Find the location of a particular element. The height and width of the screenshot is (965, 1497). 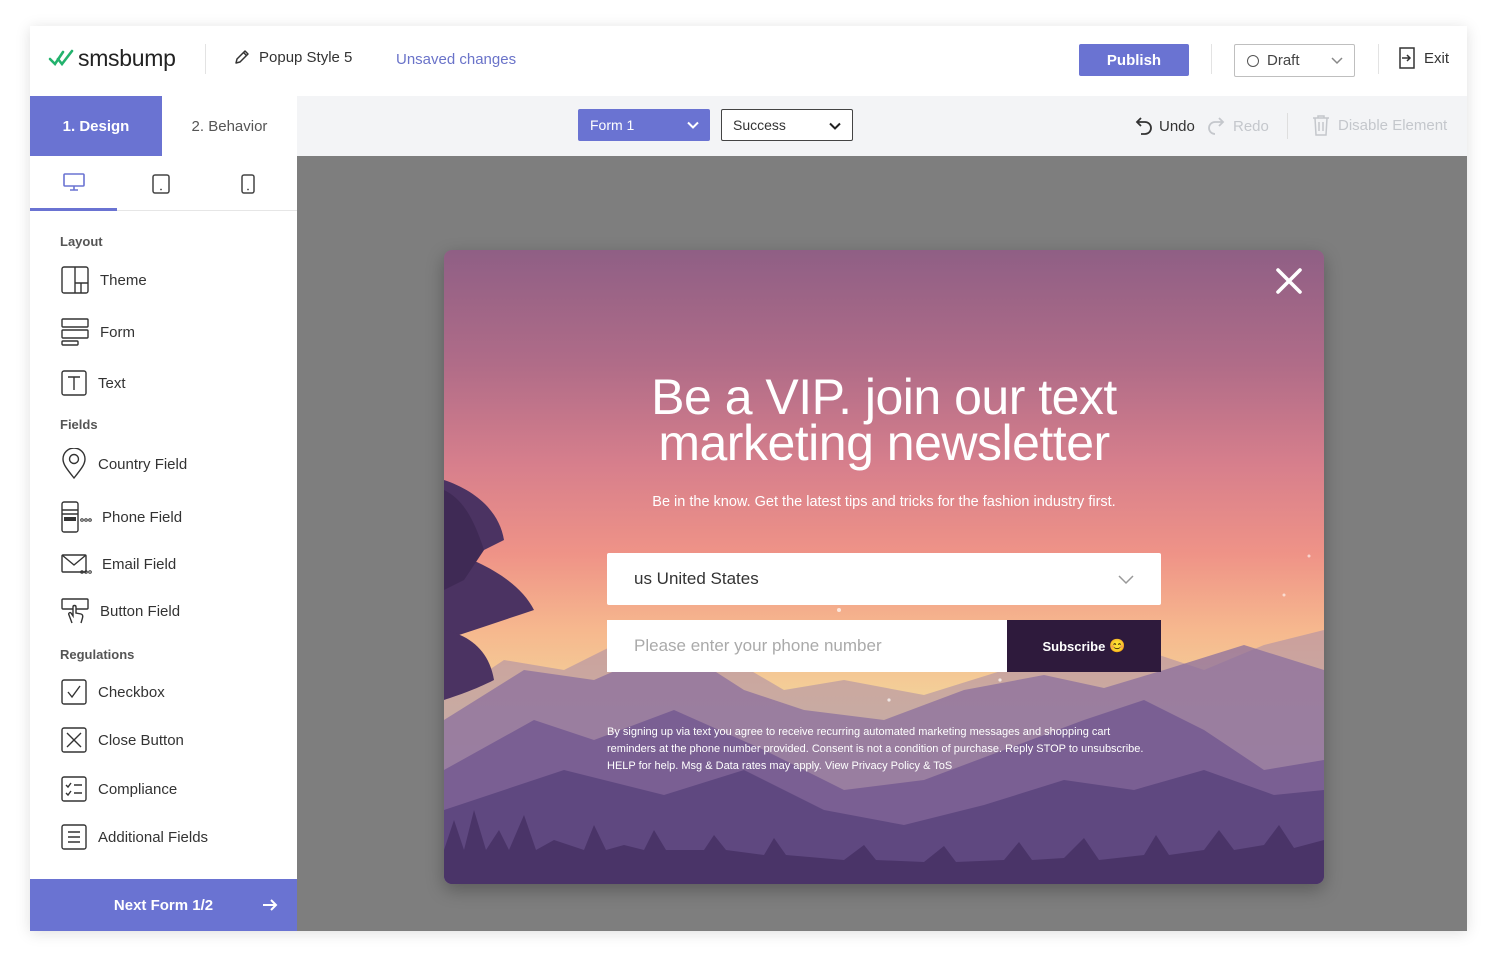

email-field-icon is located at coordinates (76, 564).